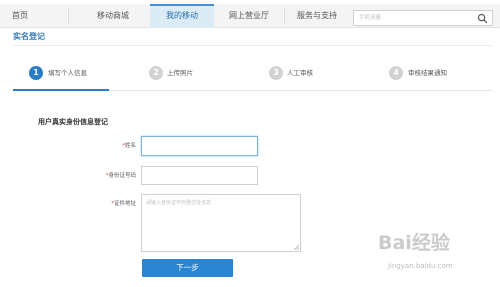 Image resolution: width=500 pixels, height=287 pixels. What do you see at coordinates (296, 247) in the screenshot?
I see `resize-grip-icon` at bounding box center [296, 247].